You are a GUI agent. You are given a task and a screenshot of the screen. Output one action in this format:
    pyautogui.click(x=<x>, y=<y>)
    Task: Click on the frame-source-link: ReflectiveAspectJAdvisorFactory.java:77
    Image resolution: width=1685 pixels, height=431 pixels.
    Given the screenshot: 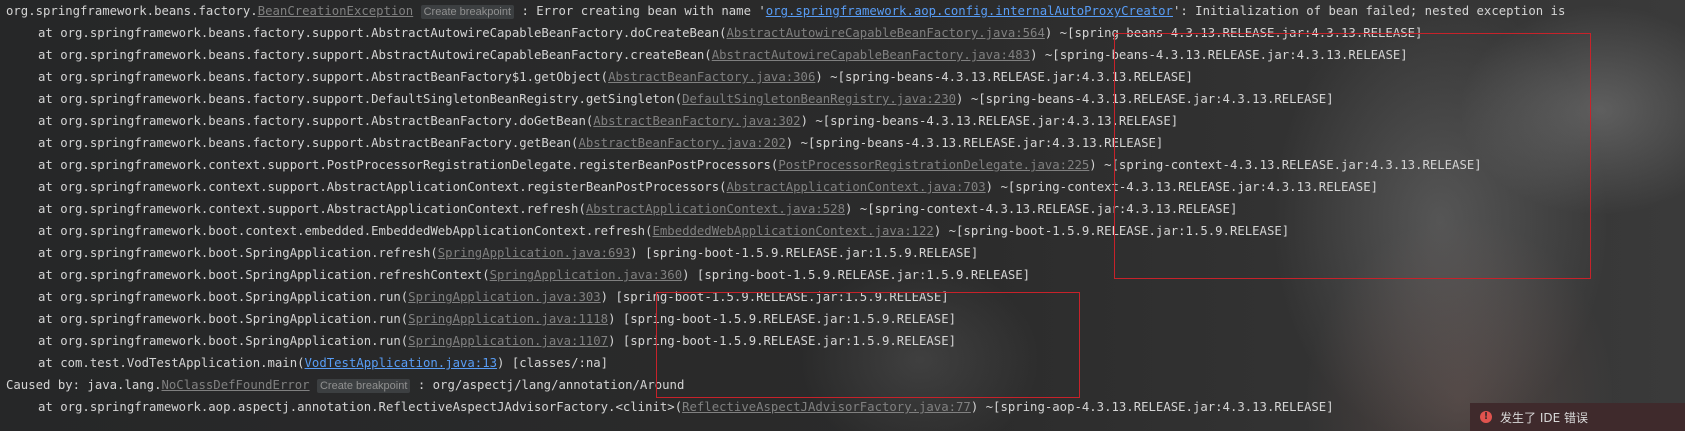 What is the action you would take?
    pyautogui.click(x=826, y=407)
    